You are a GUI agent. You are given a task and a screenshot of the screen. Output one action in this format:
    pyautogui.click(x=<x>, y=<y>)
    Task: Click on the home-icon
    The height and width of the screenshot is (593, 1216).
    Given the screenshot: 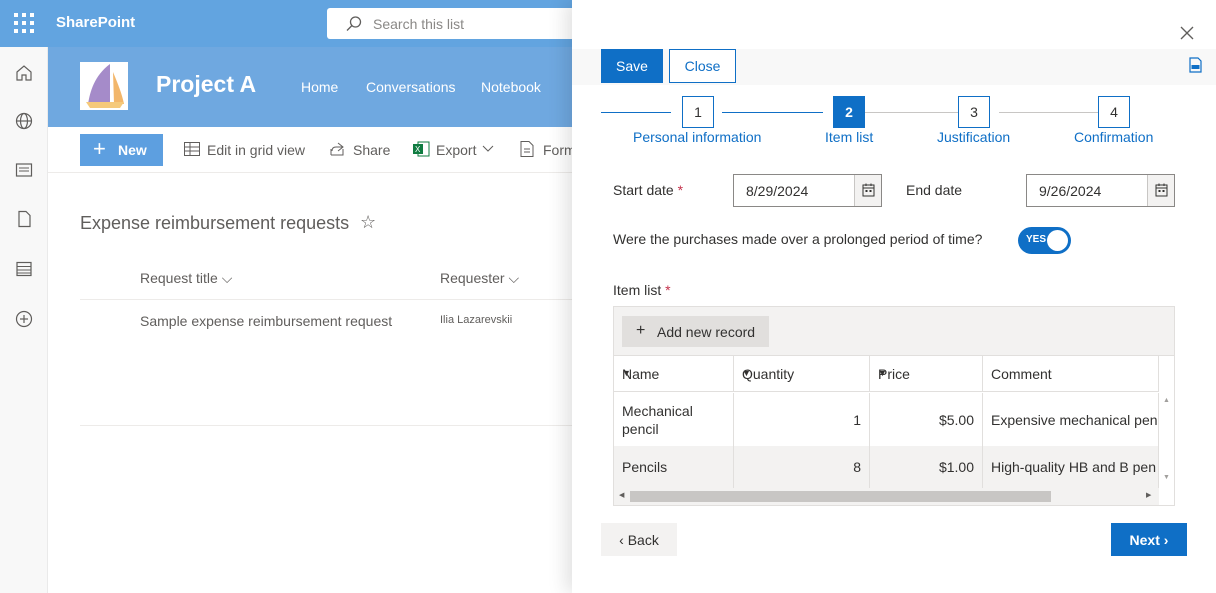 What is the action you would take?
    pyautogui.click(x=24, y=73)
    